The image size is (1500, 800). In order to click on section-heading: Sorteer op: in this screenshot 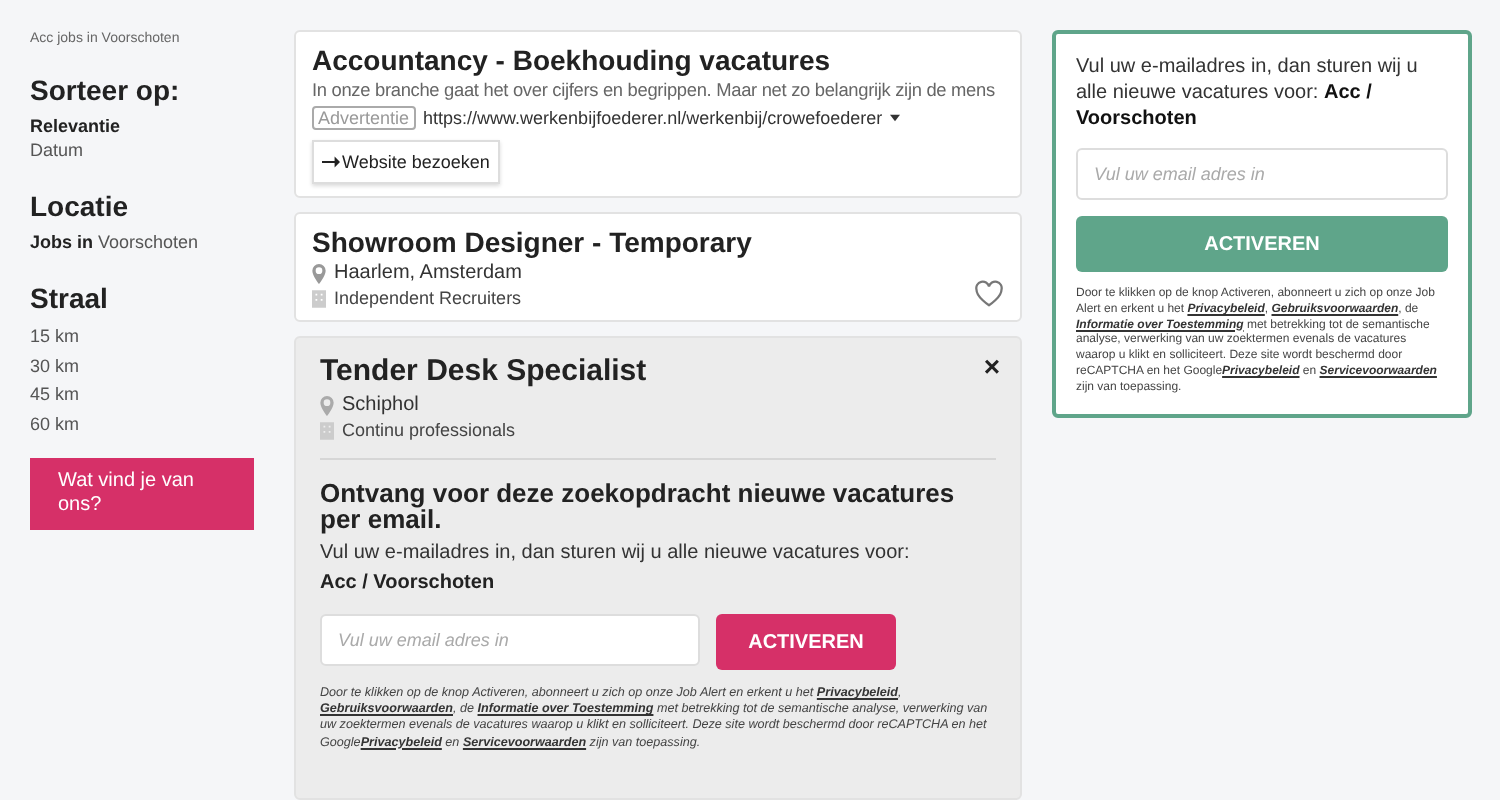, I will do `click(106, 90)`.